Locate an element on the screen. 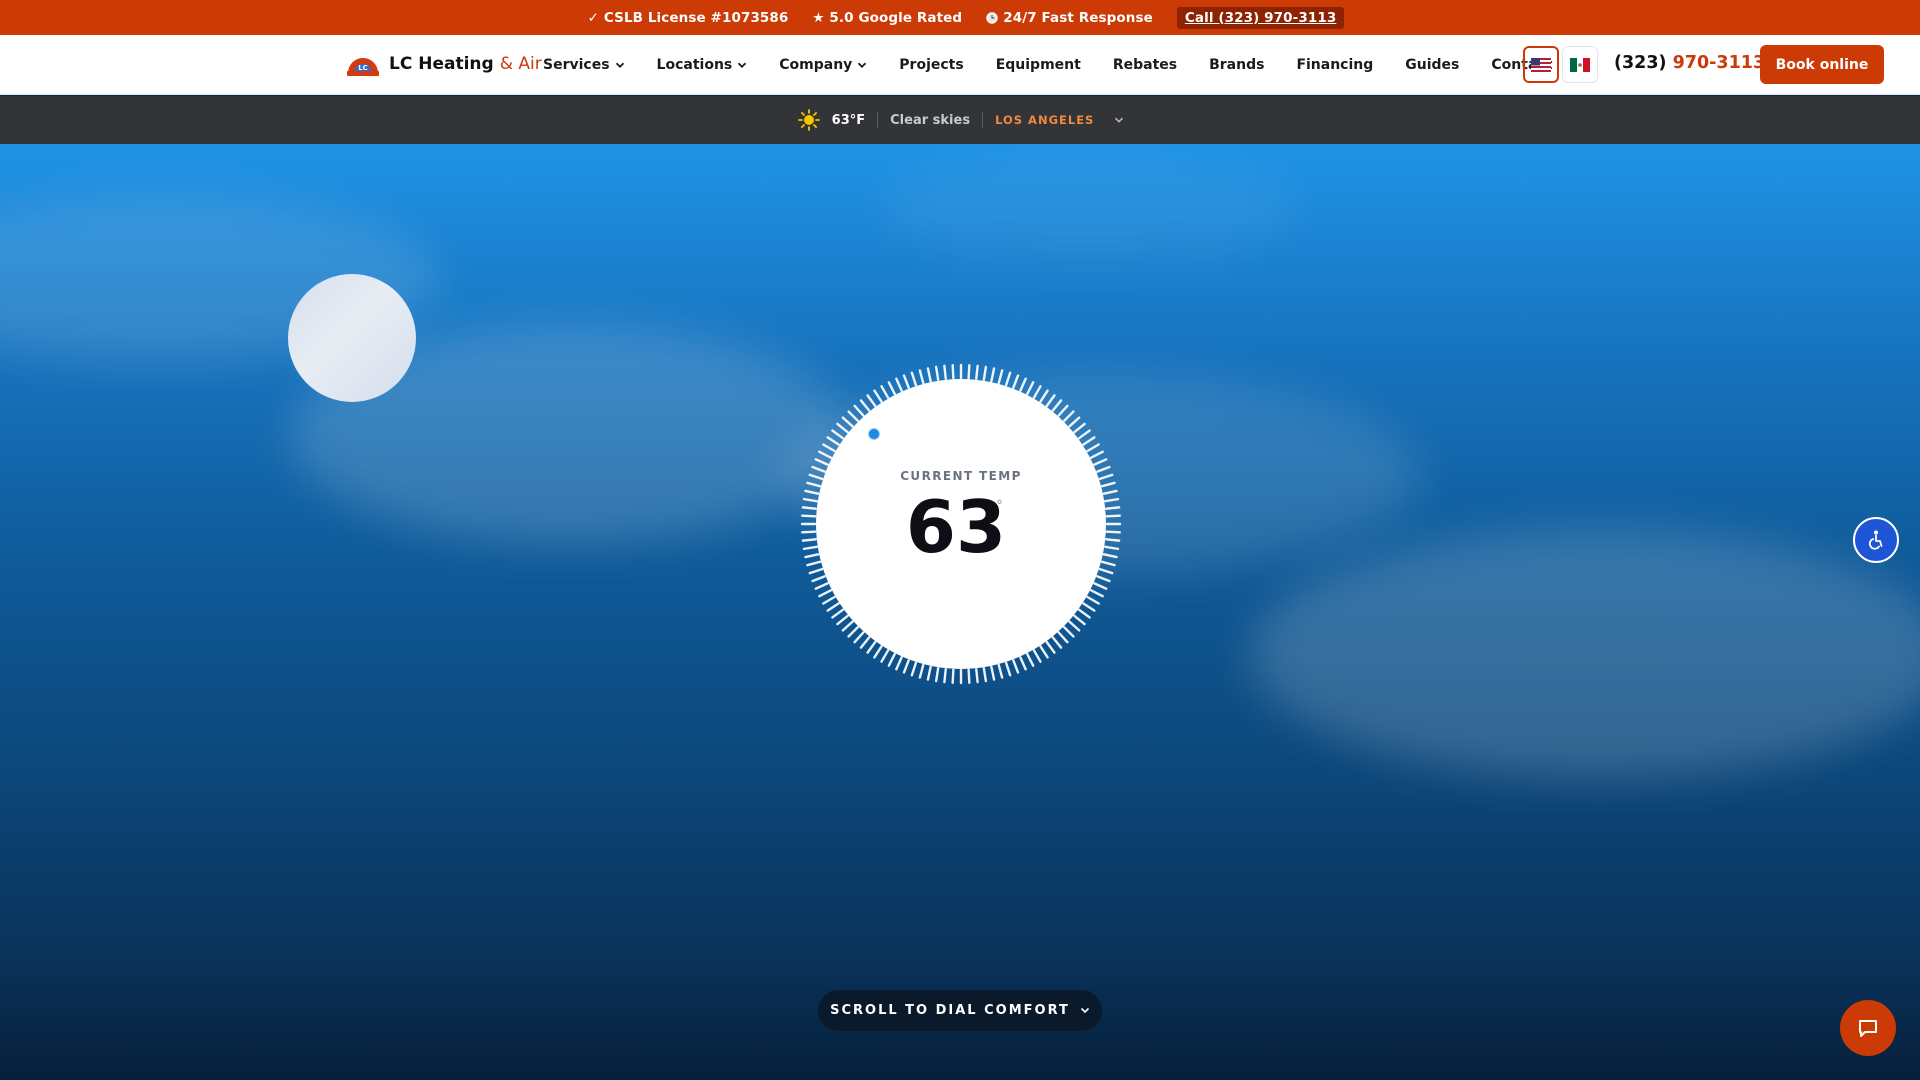 This screenshot has width=1920, height=1080. nav-item-company: Company is located at coordinates (823, 65).